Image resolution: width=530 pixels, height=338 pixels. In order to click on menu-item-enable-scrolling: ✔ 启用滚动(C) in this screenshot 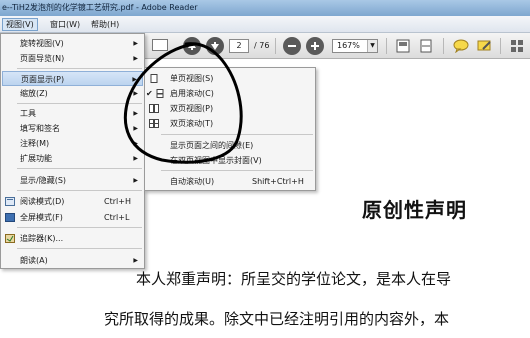, I will do `click(230, 93)`.